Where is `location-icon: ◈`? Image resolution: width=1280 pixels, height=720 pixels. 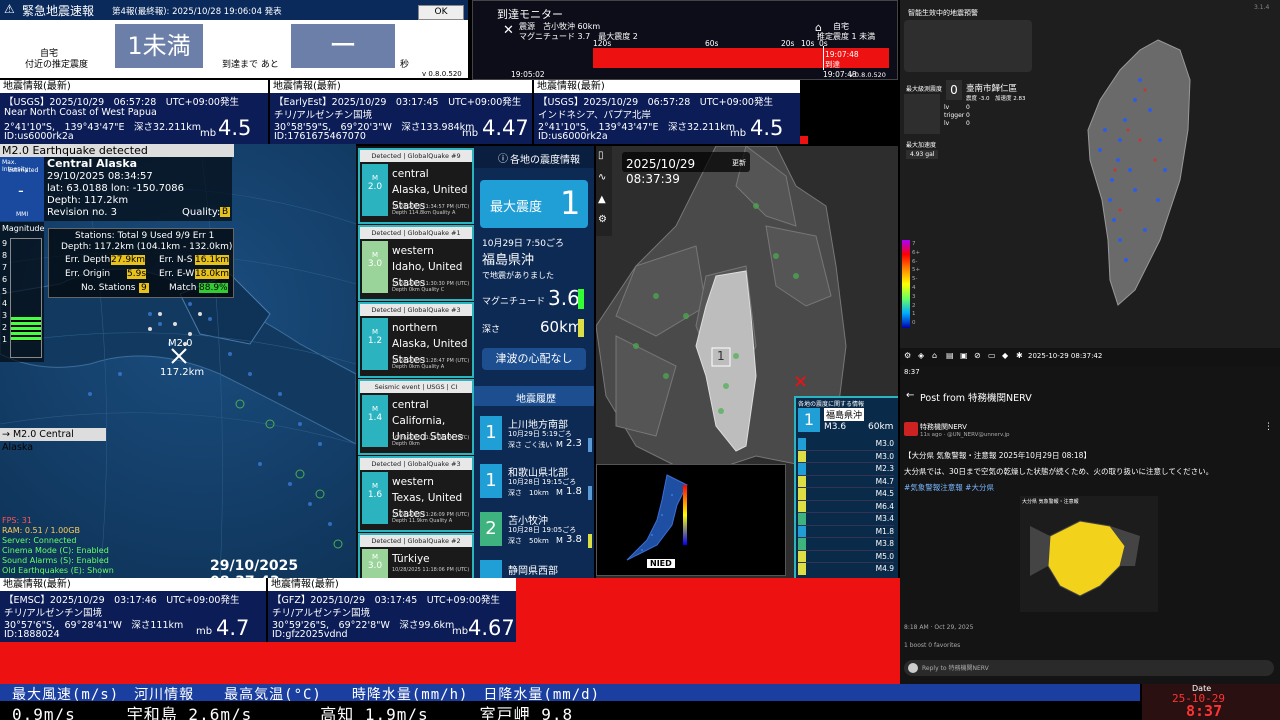 location-icon: ◈ is located at coordinates (921, 355).